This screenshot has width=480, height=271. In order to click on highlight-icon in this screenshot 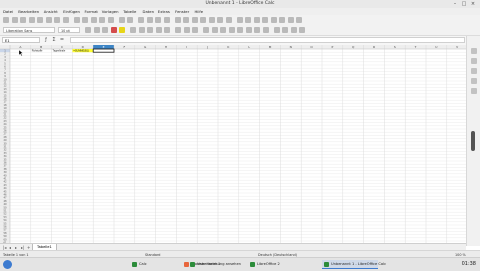, I will do `click(122, 30)`.